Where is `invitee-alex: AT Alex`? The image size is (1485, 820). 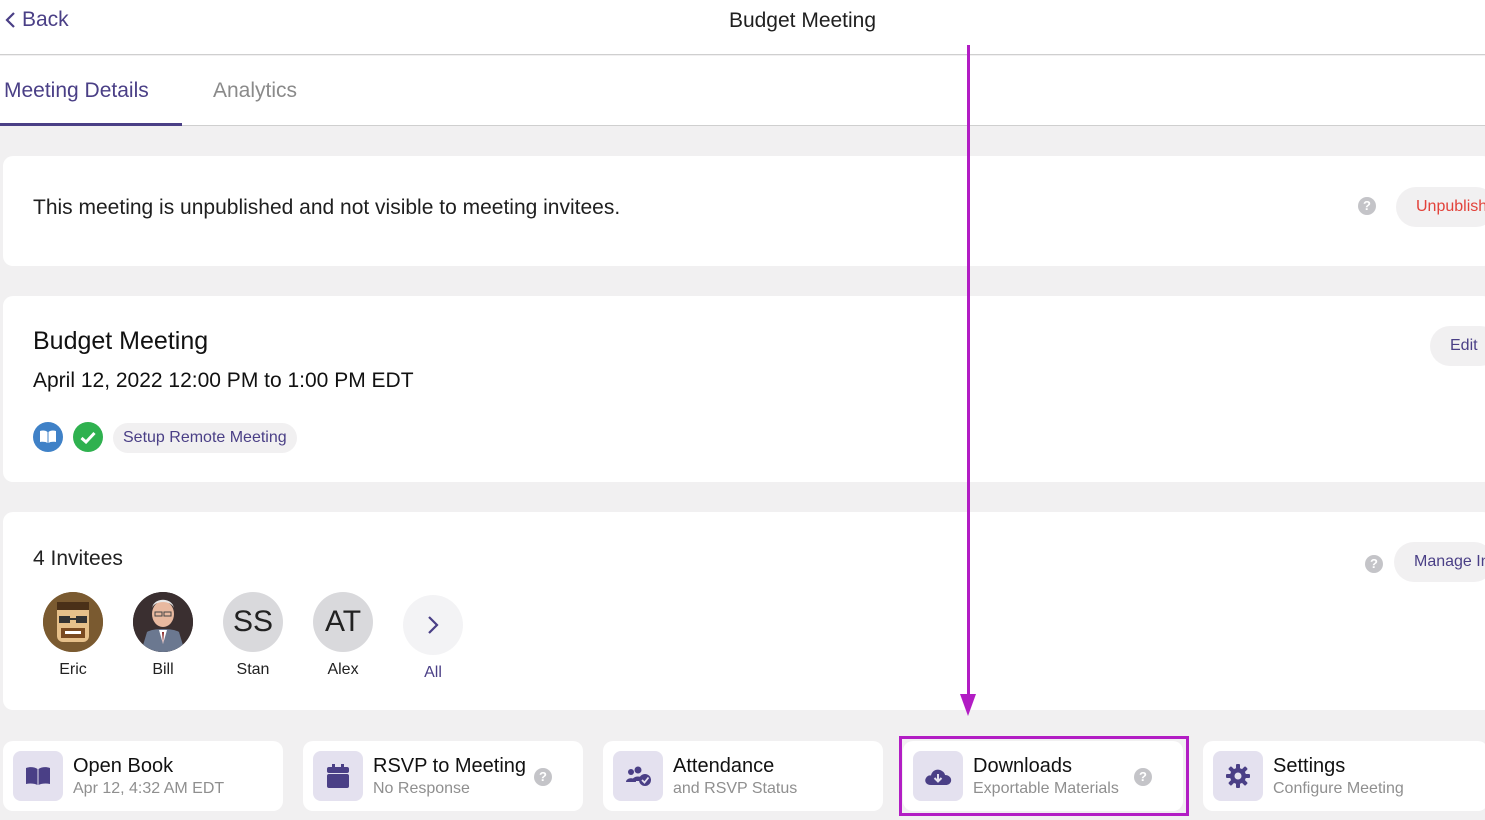 invitee-alex: AT Alex is located at coordinates (343, 635).